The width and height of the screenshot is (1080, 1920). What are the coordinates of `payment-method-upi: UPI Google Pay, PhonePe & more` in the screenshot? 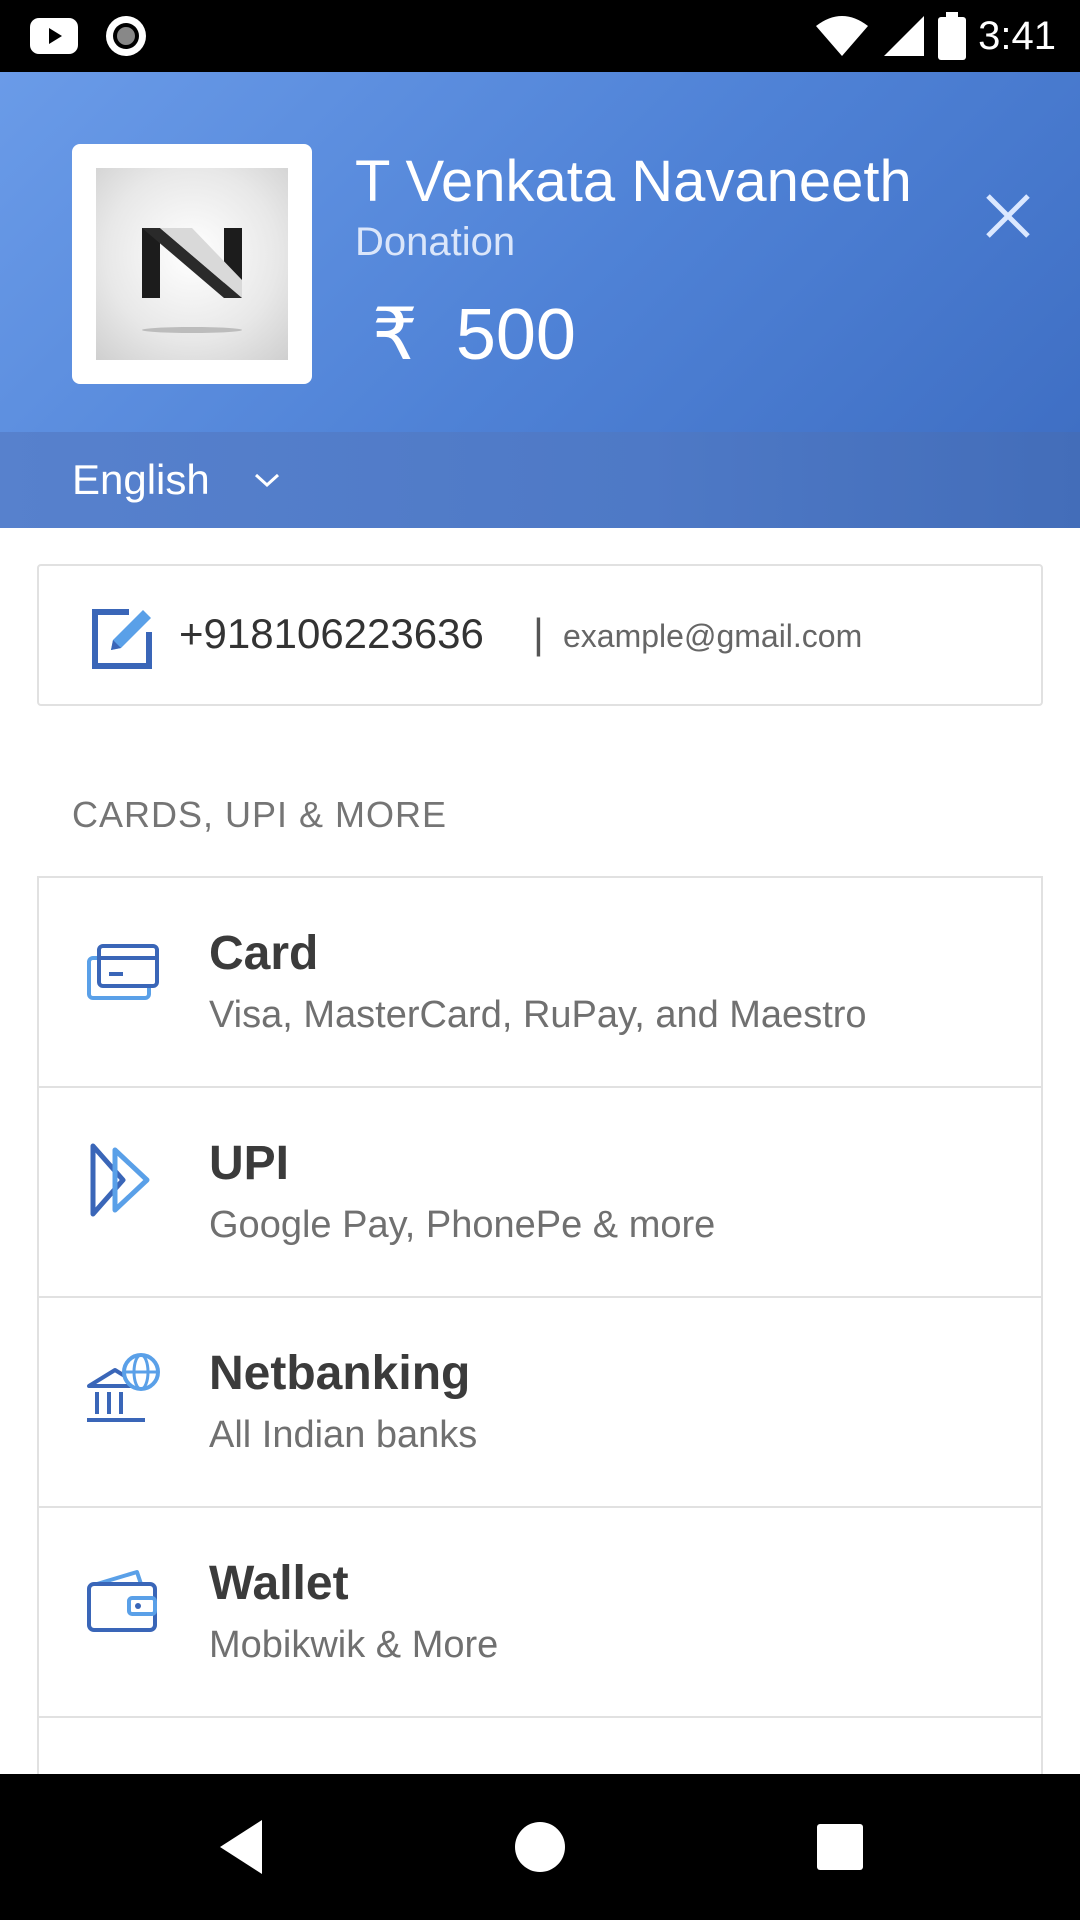 It's located at (540, 1193).